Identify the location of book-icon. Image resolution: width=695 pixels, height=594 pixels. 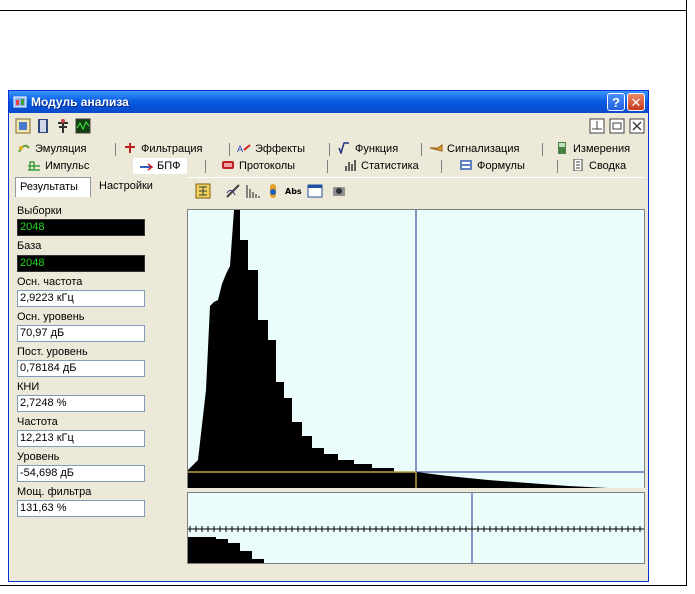
(43, 126).